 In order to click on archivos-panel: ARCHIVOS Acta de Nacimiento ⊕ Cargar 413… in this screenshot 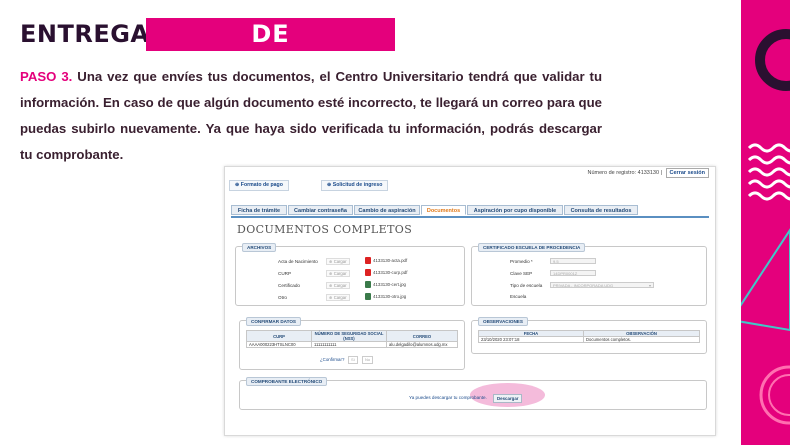, I will do `click(350, 274)`.